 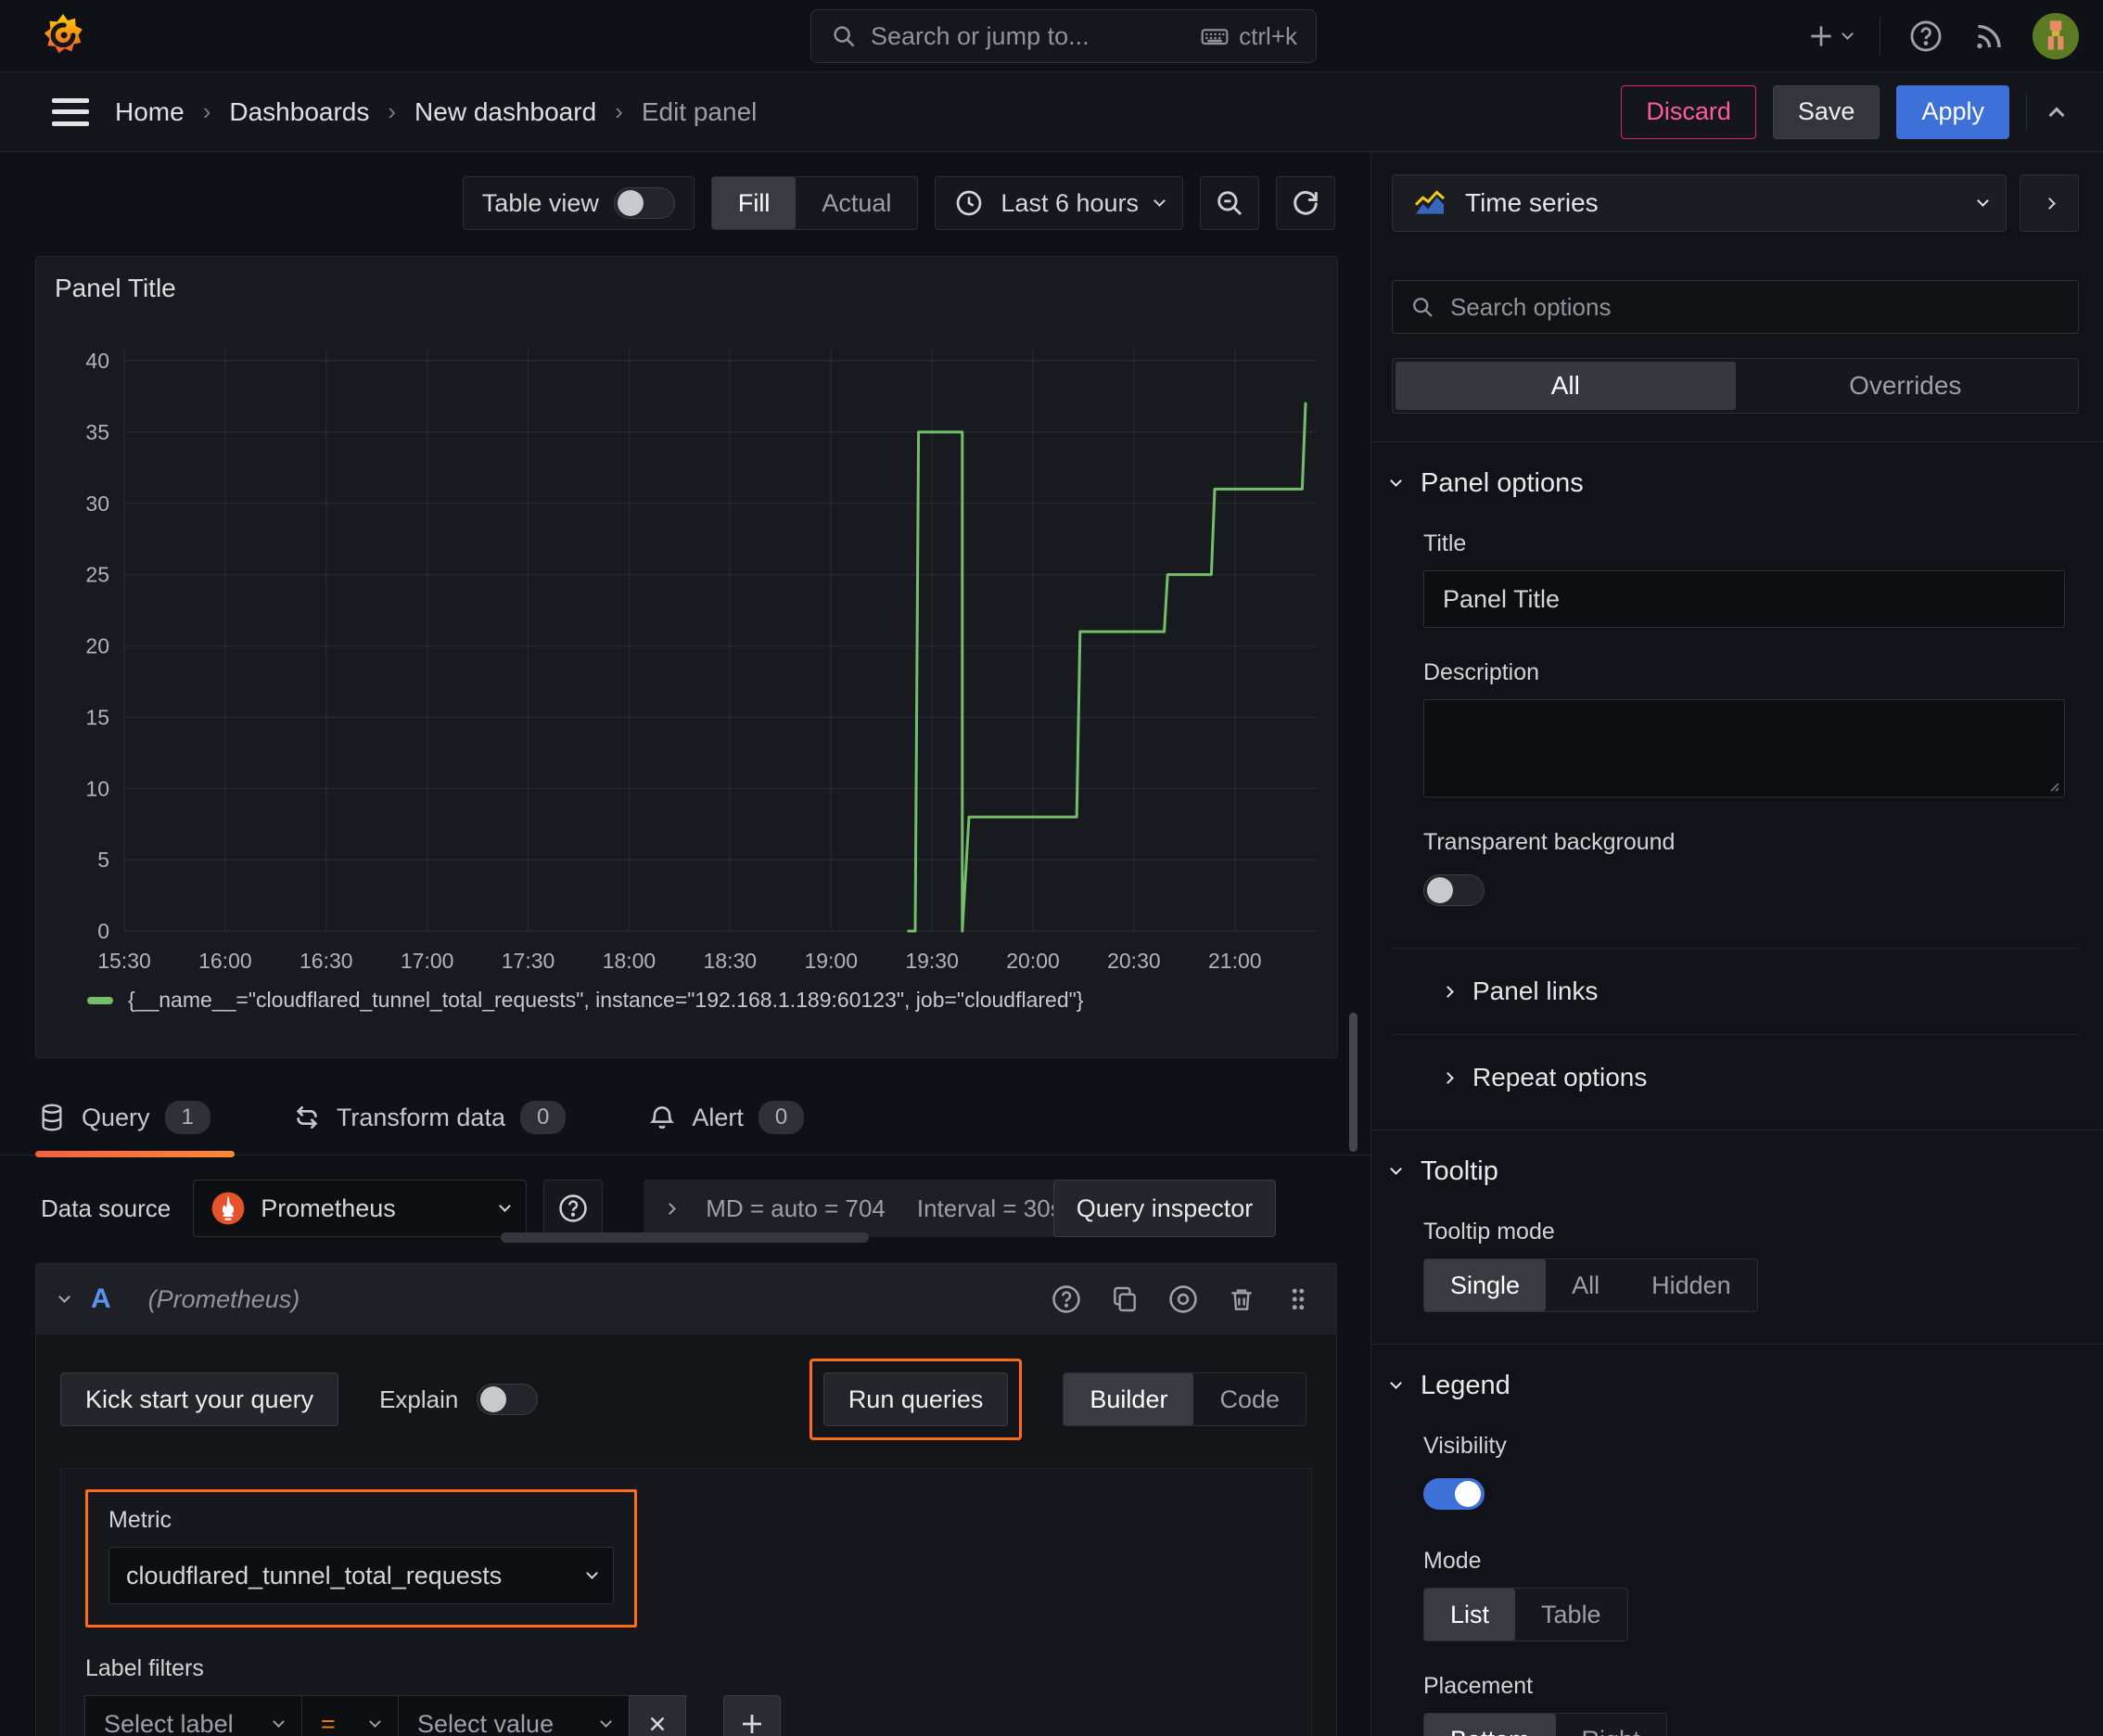 I want to click on vertical-scrollbar, so click(x=1353, y=1082).